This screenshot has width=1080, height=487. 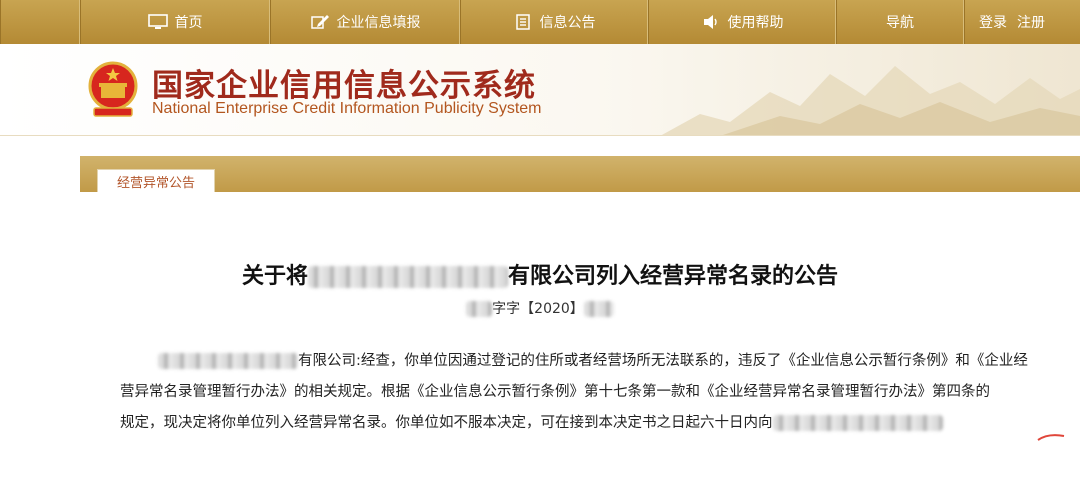 I want to click on nav-home-label: 首页, so click(x=188, y=23).